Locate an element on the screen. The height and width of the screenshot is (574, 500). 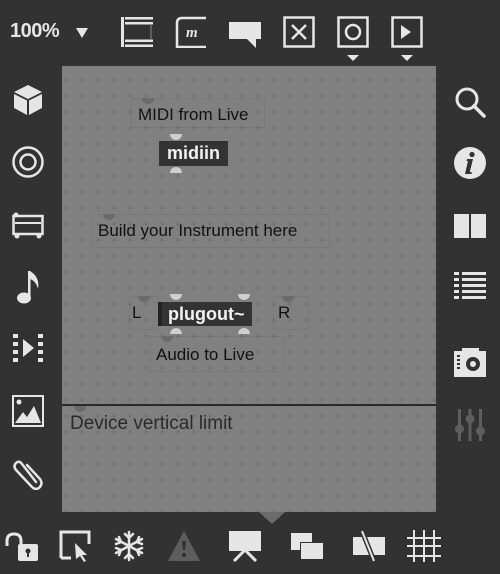
no-patch-cords-icon is located at coordinates (369, 546).